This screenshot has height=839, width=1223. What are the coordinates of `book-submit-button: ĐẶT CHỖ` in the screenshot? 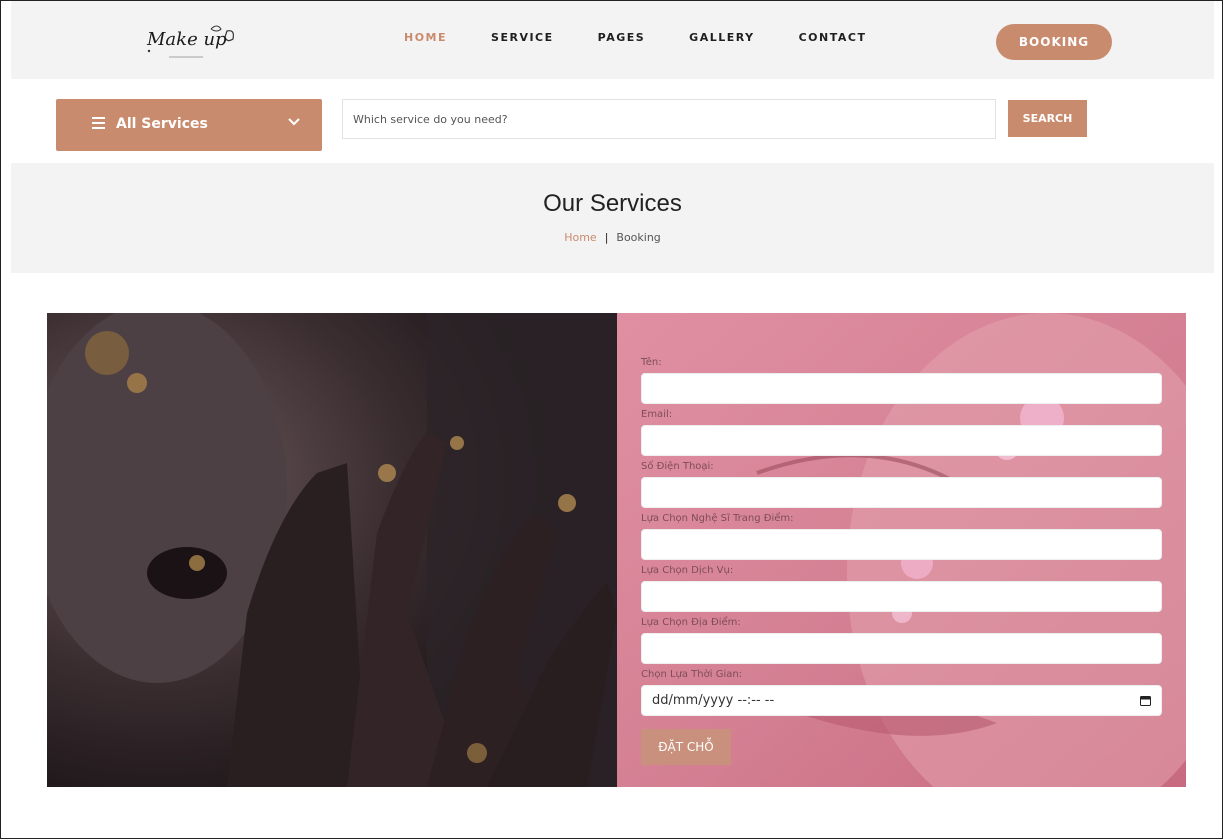 It's located at (686, 747).